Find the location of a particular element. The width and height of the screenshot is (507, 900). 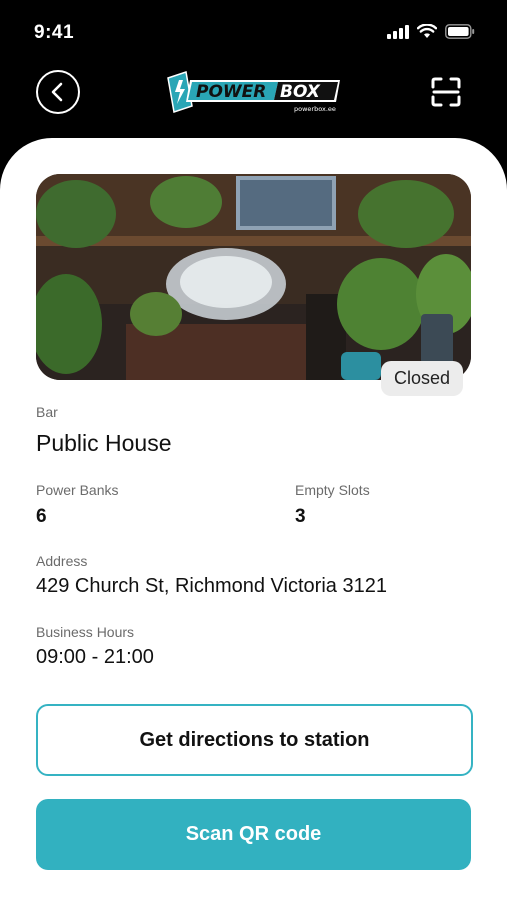

address-value: 429 Church St, Richmond Victoria 3121 is located at coordinates (211, 586).